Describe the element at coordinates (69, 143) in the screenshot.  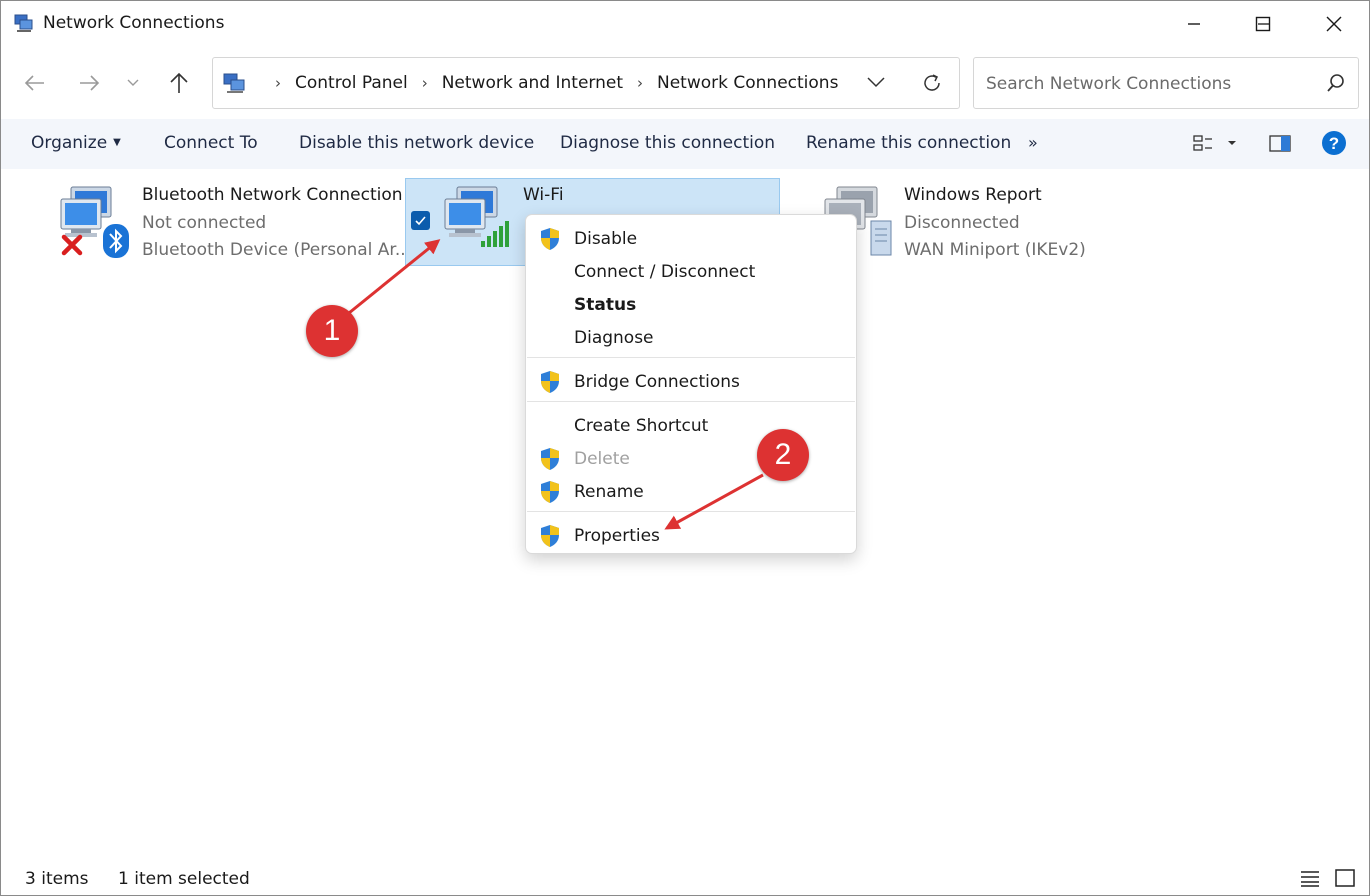
I see `organize-label: Organize` at that location.